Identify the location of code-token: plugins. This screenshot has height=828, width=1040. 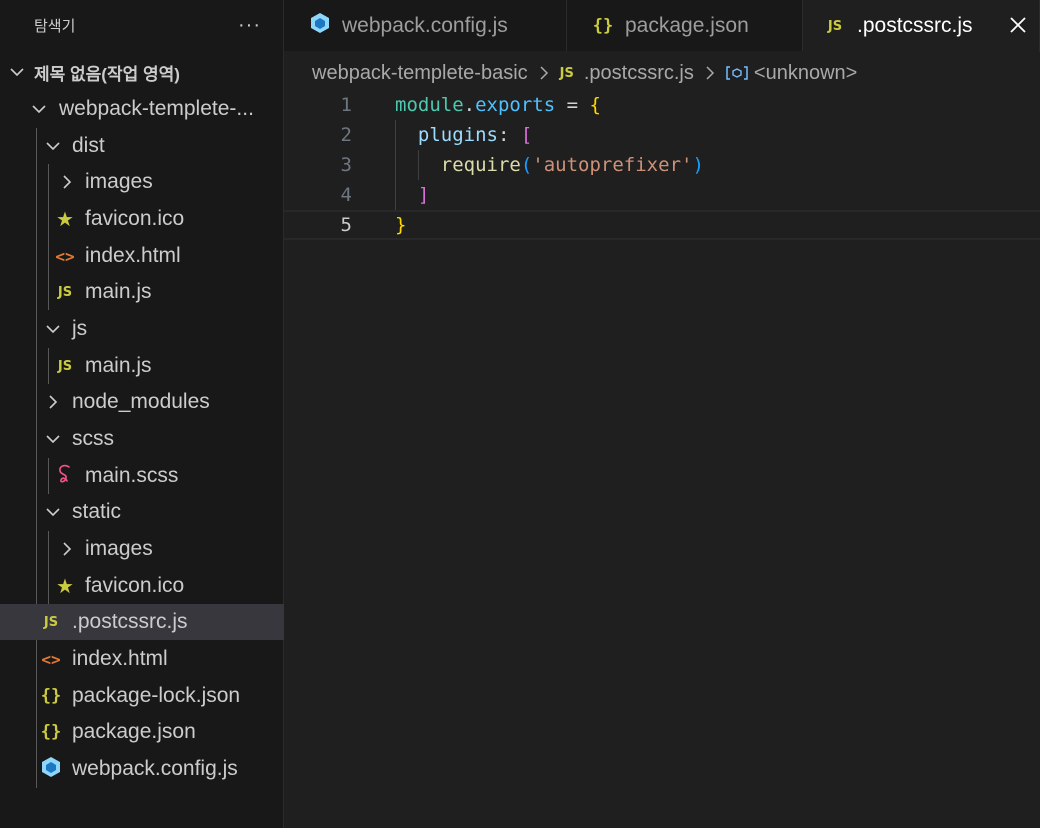
(446, 135).